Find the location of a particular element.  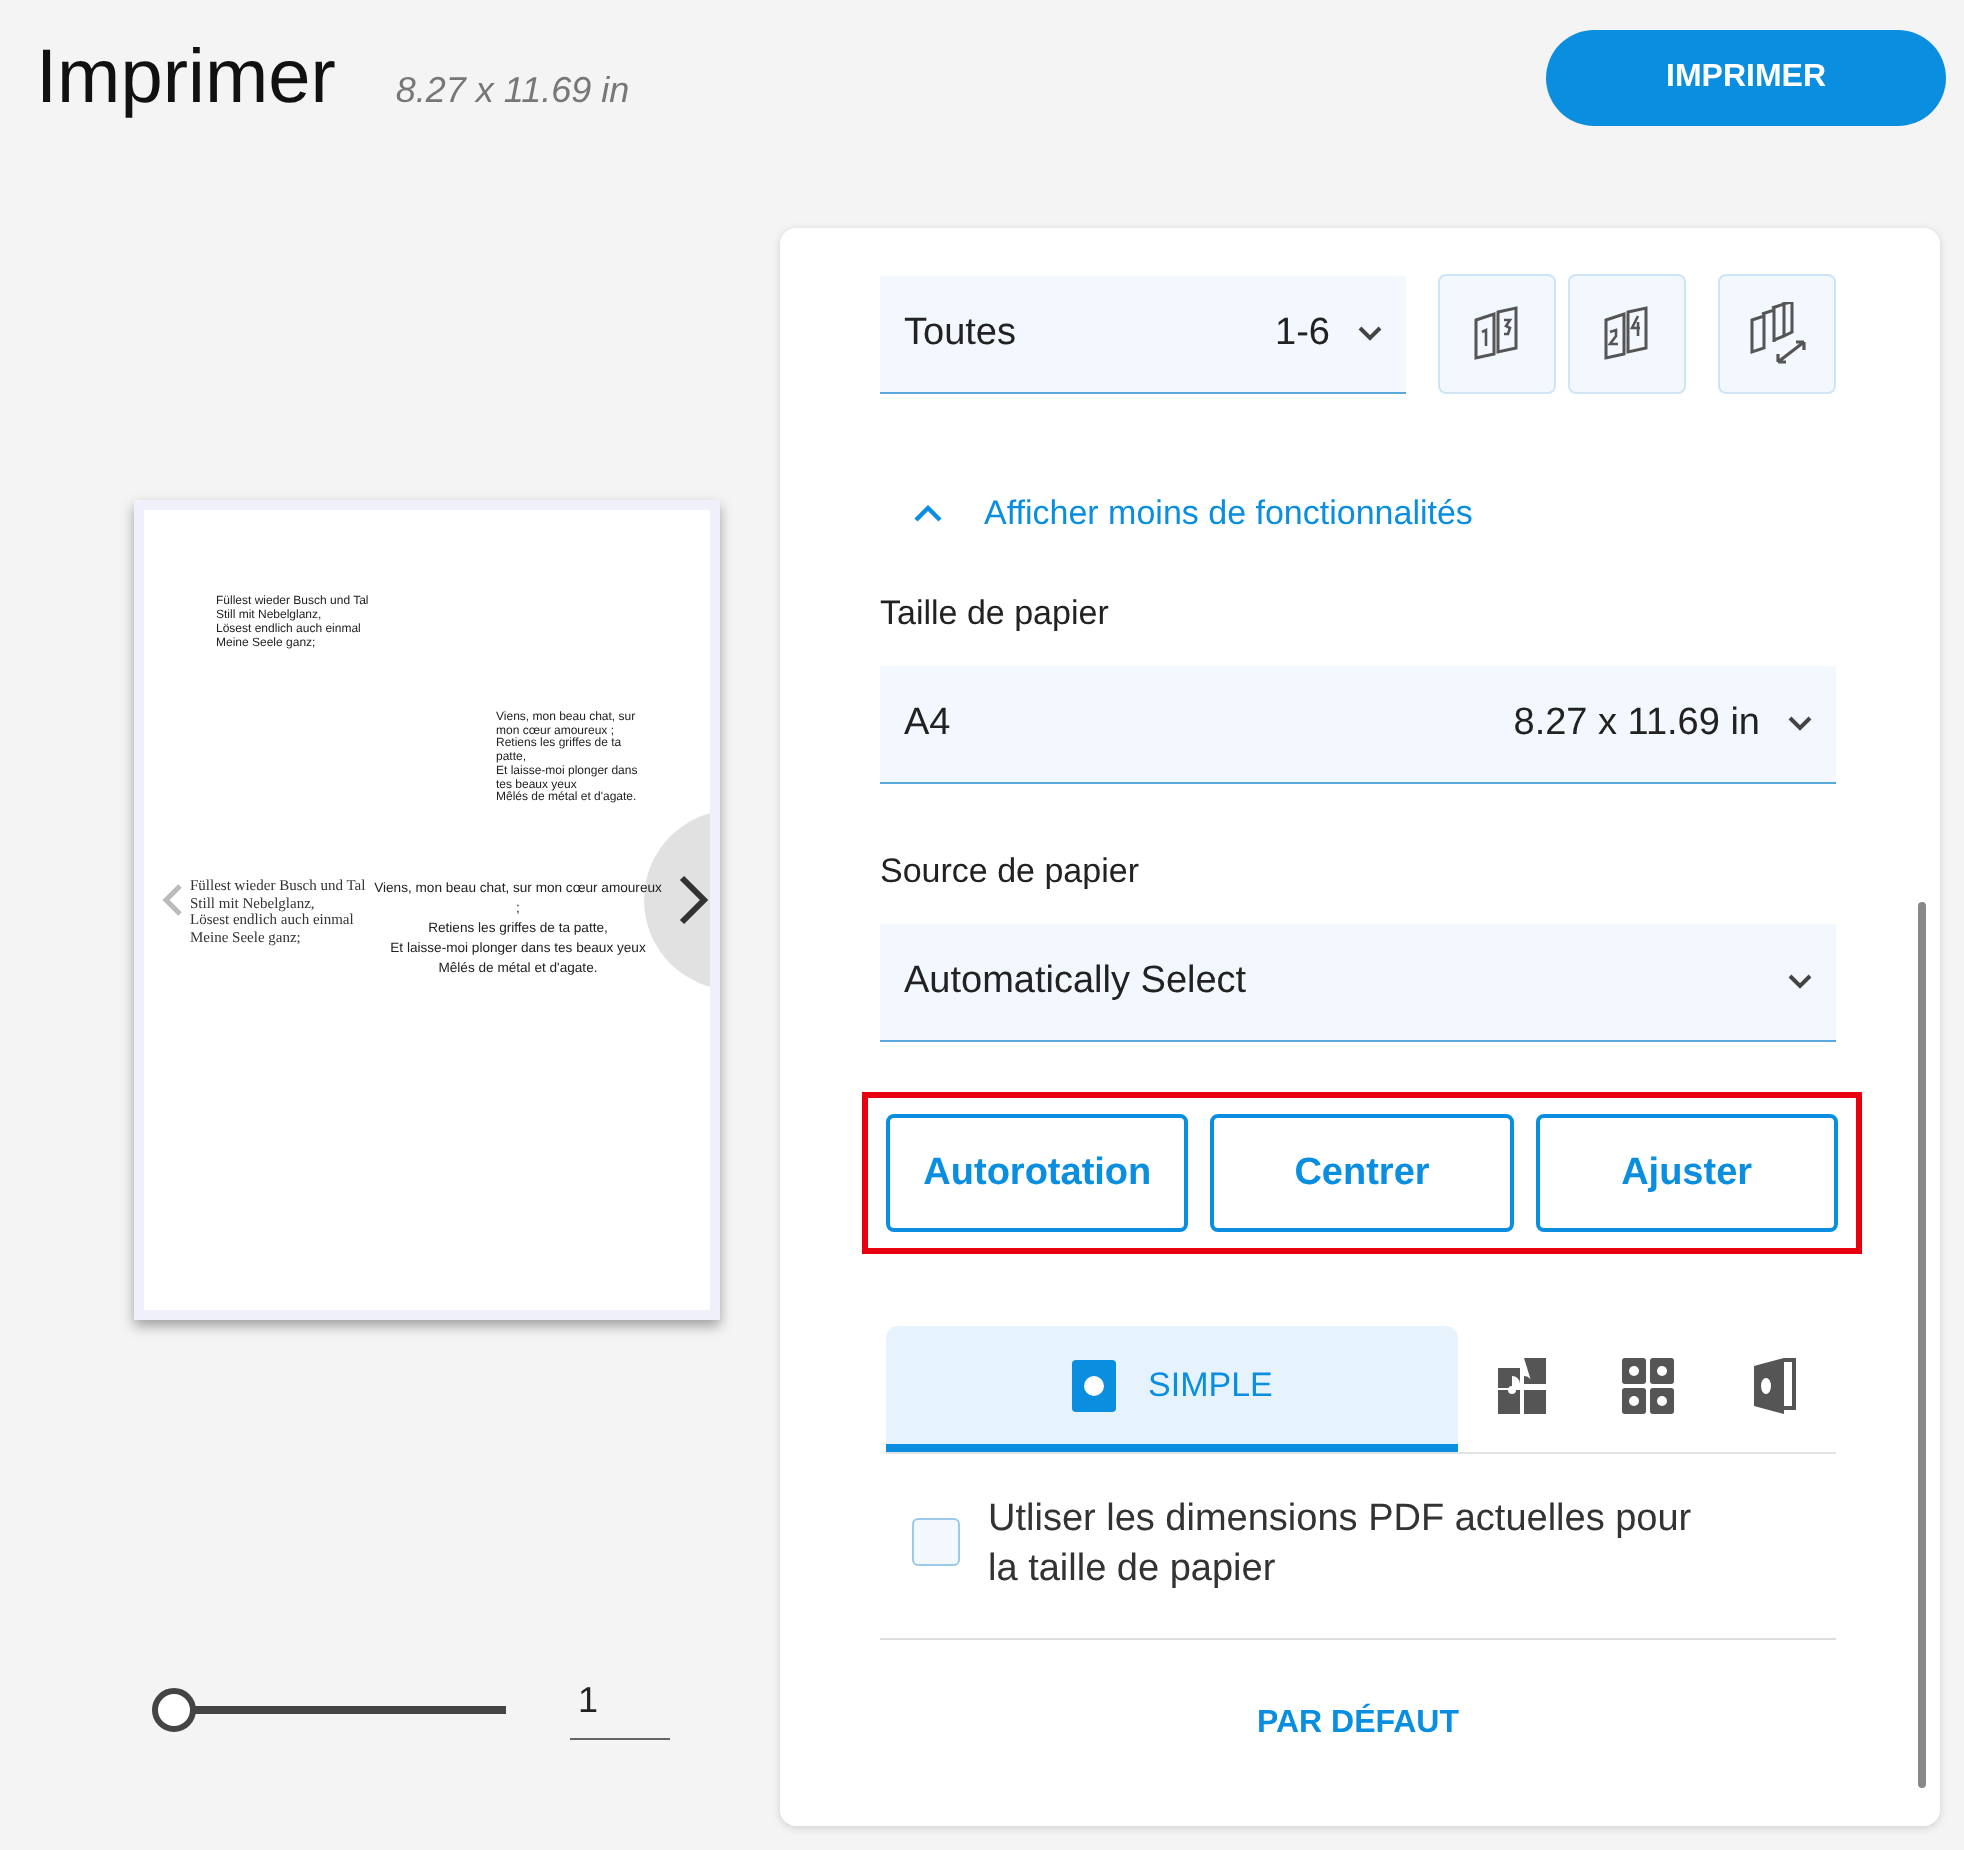

print-button: IMPRIMER is located at coordinates (1746, 78).